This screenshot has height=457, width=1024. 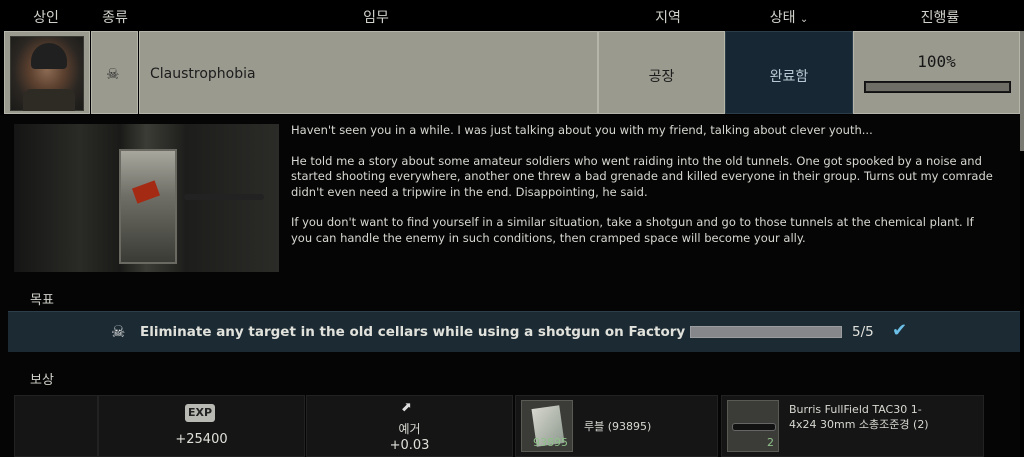 I want to click on check-icon: ✔, so click(x=900, y=330).